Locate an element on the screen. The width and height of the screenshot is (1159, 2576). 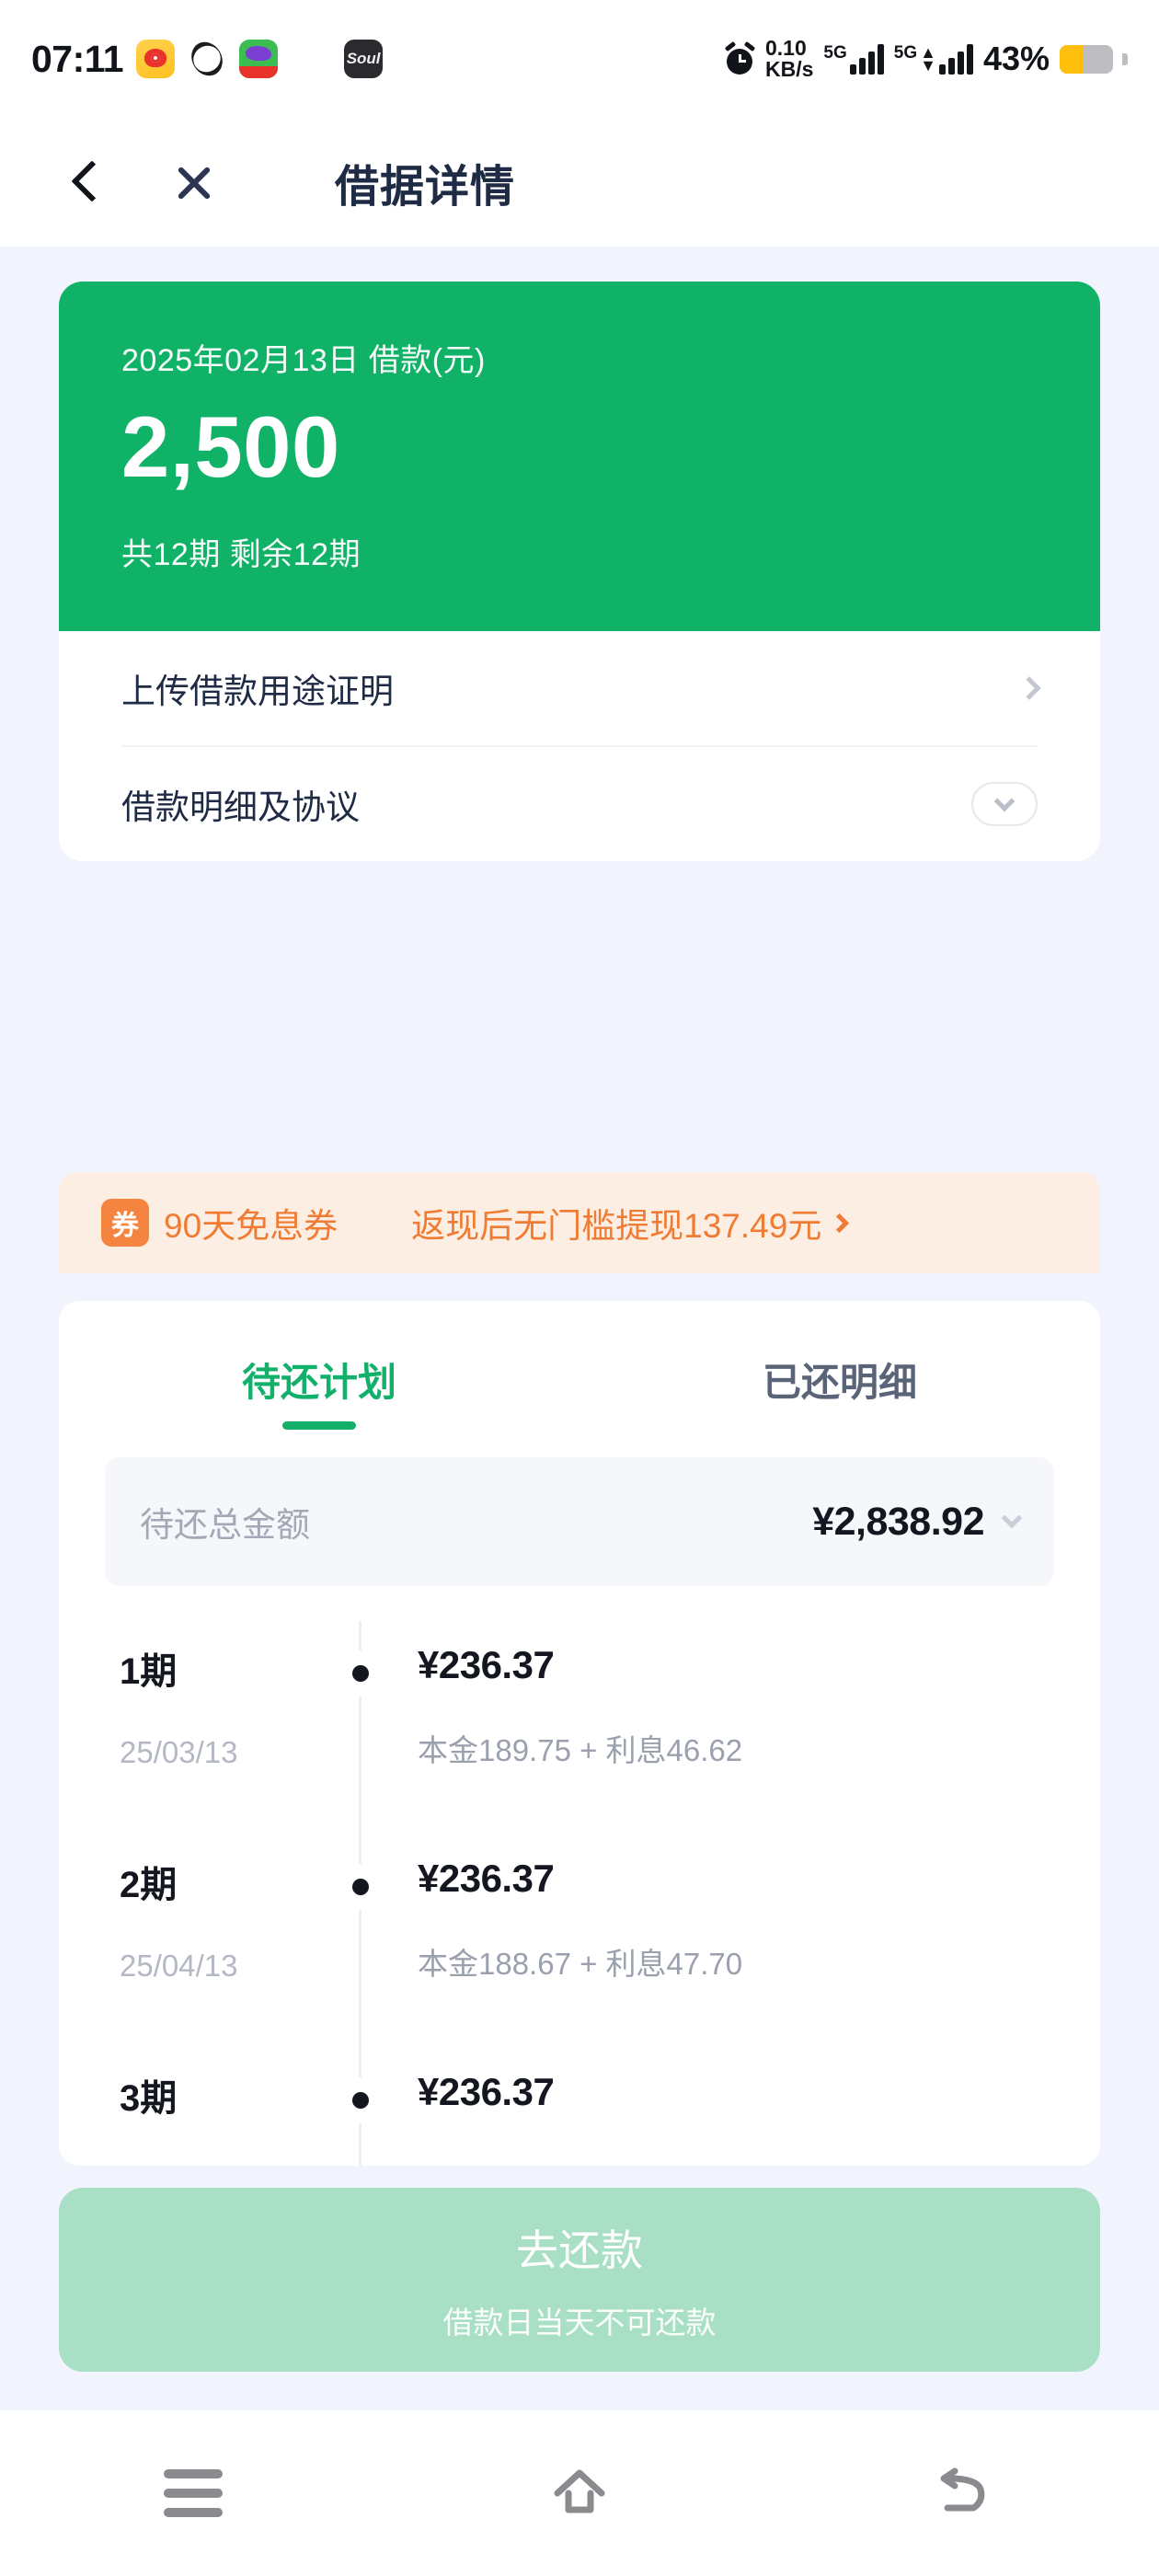
total-due-amount: ¥2,838.92 is located at coordinates (898, 1521).